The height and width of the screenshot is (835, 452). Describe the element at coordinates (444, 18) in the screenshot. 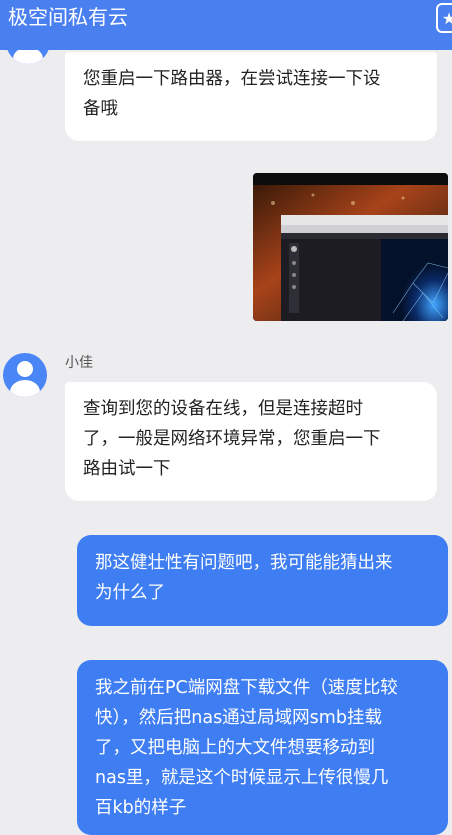

I see `star-icon: ★` at that location.